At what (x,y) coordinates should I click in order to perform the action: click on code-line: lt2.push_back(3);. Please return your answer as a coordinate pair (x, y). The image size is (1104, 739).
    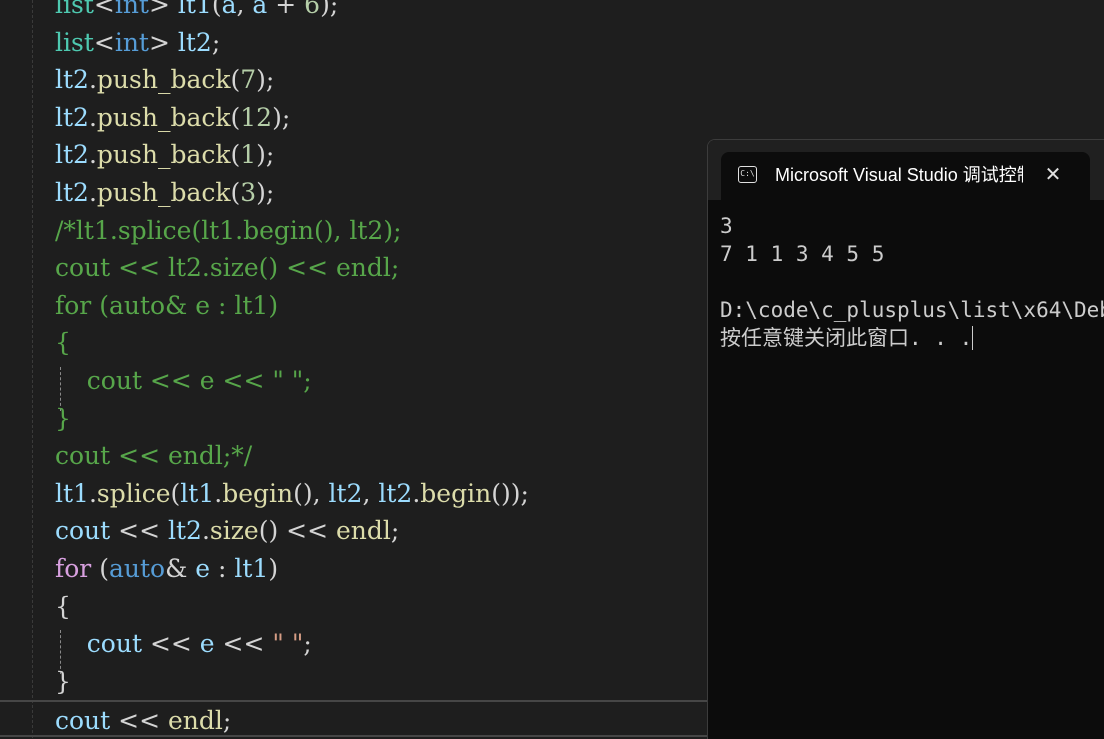
    Looking at the image, I should click on (164, 192).